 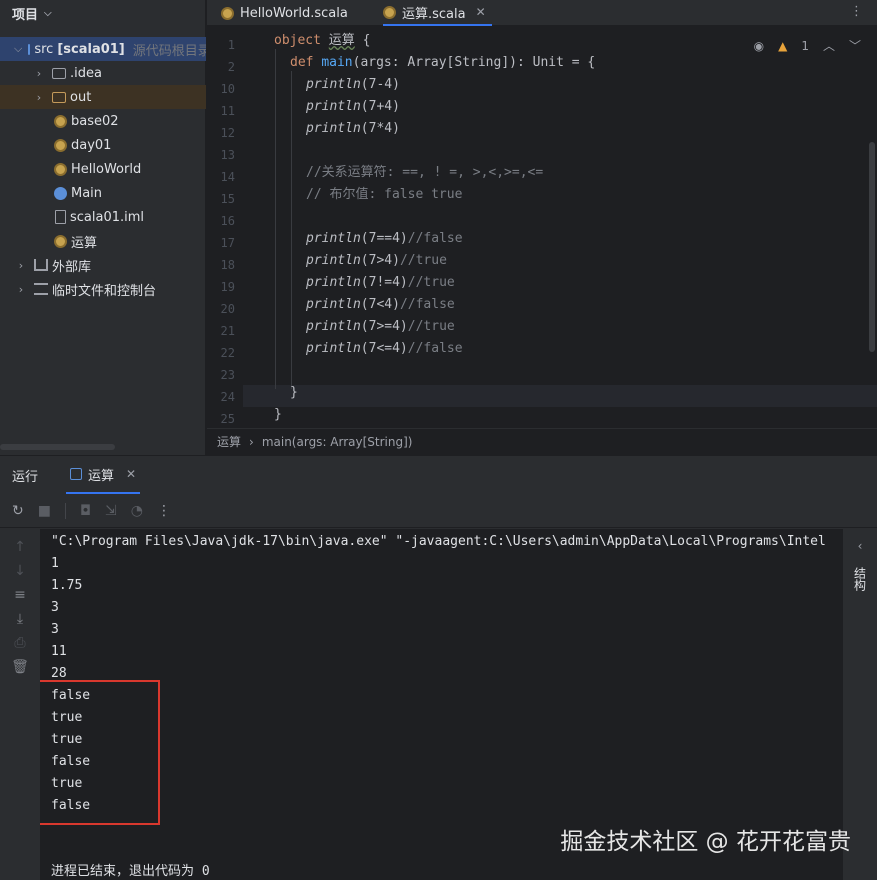 I want to click on inline-comment: //true, so click(x=431, y=282).